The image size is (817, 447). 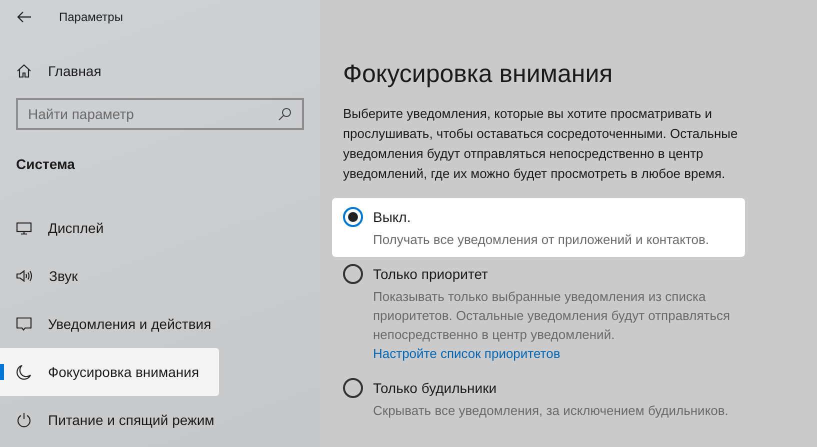 What do you see at coordinates (466, 353) in the screenshot?
I see `priority-list-link: Настройте список приоритетов` at bounding box center [466, 353].